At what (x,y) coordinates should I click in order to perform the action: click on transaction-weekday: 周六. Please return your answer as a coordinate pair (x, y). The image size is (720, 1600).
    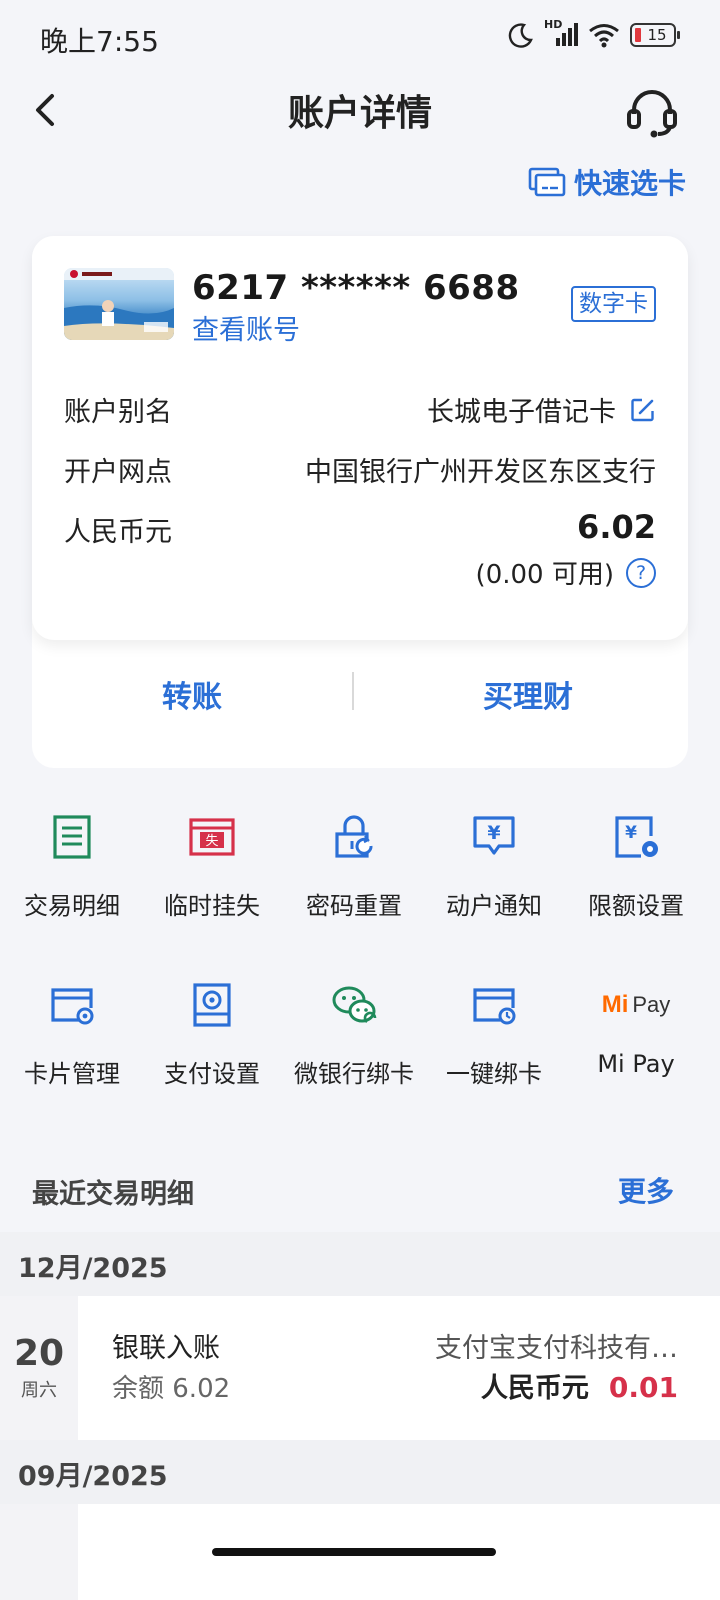
    Looking at the image, I should click on (39, 1390).